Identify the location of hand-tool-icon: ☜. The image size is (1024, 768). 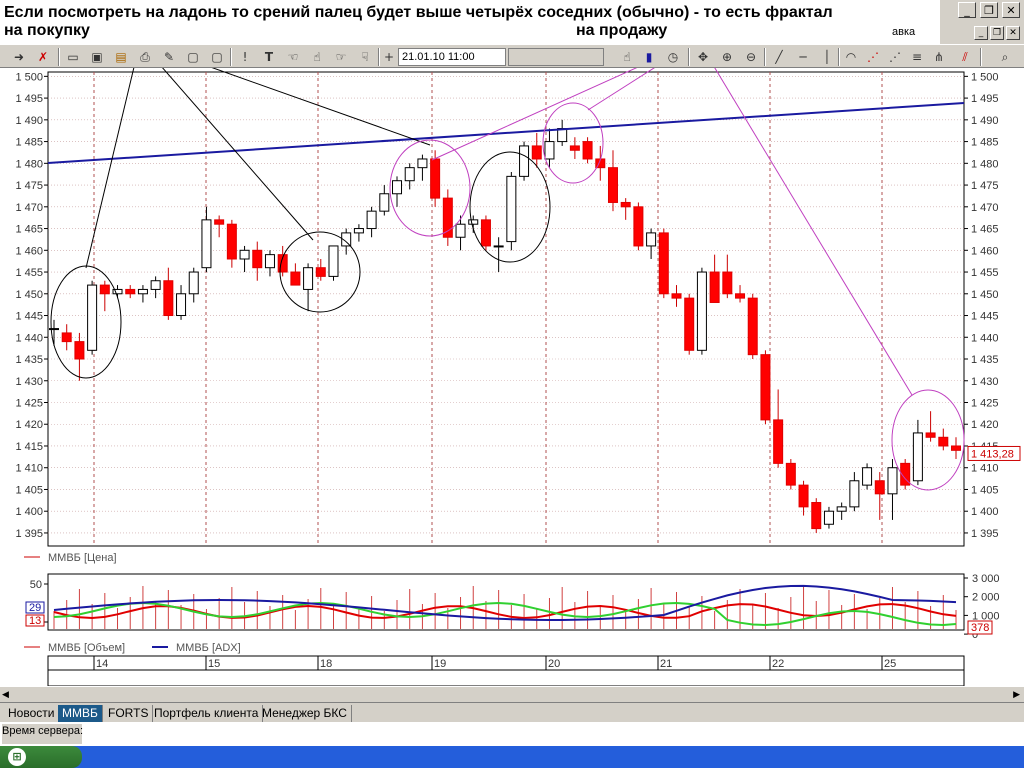
(293, 57).